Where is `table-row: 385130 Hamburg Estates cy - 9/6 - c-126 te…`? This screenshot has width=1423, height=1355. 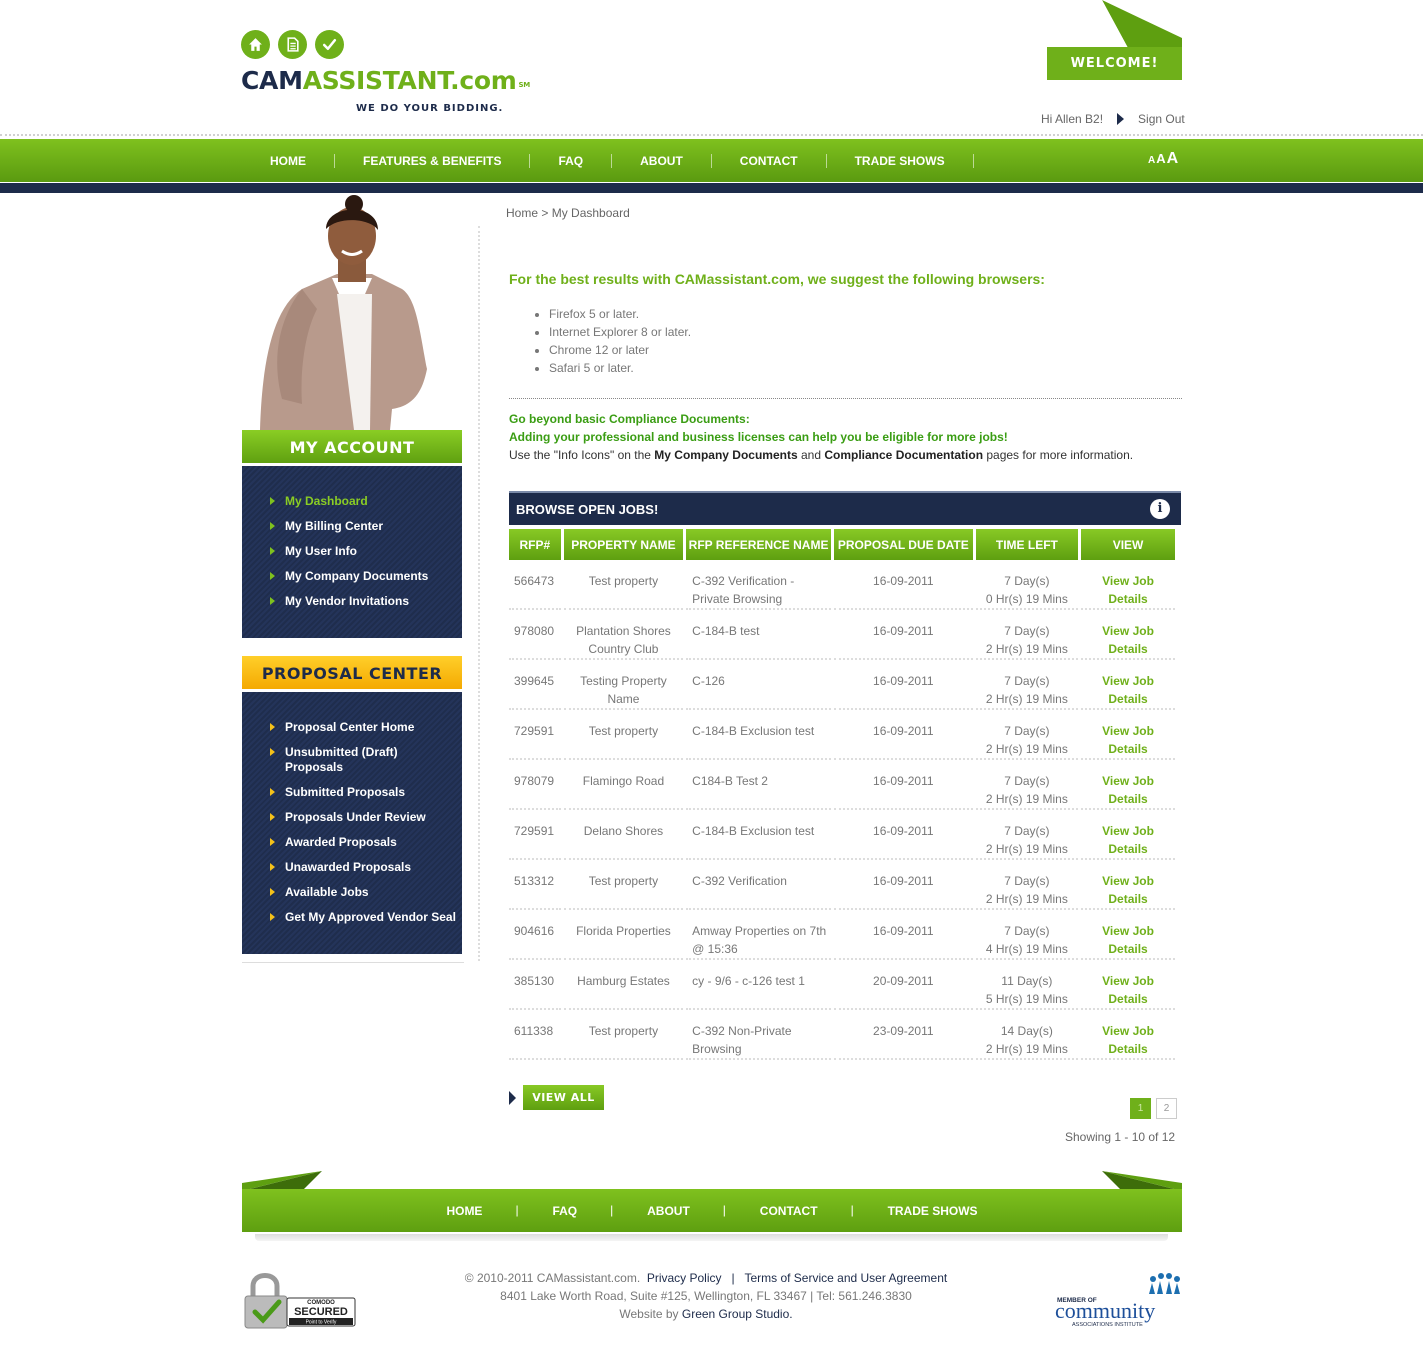 table-row: 385130 Hamburg Estates cy - 9/6 - c-126 te… is located at coordinates (842, 985).